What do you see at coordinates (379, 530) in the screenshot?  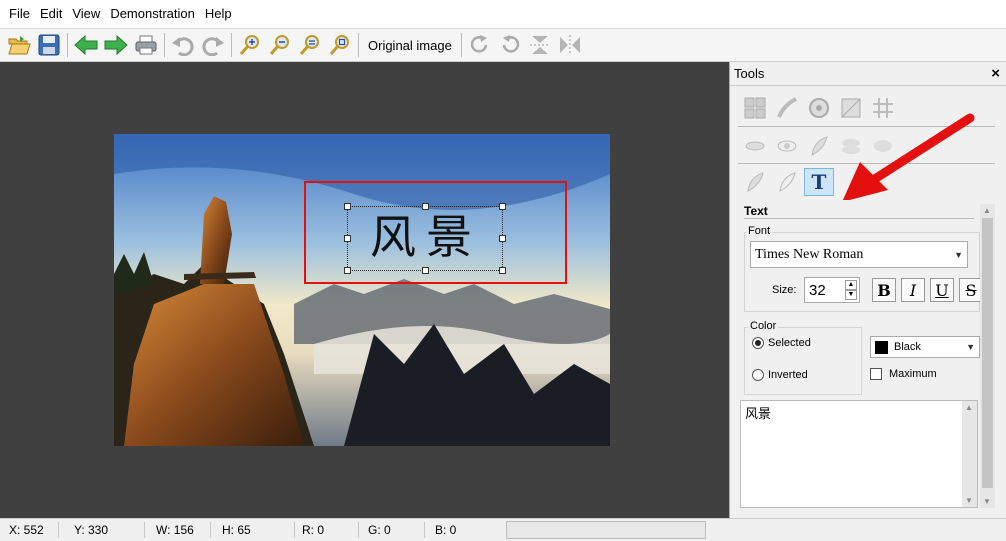 I see `status-g: G: 0` at bounding box center [379, 530].